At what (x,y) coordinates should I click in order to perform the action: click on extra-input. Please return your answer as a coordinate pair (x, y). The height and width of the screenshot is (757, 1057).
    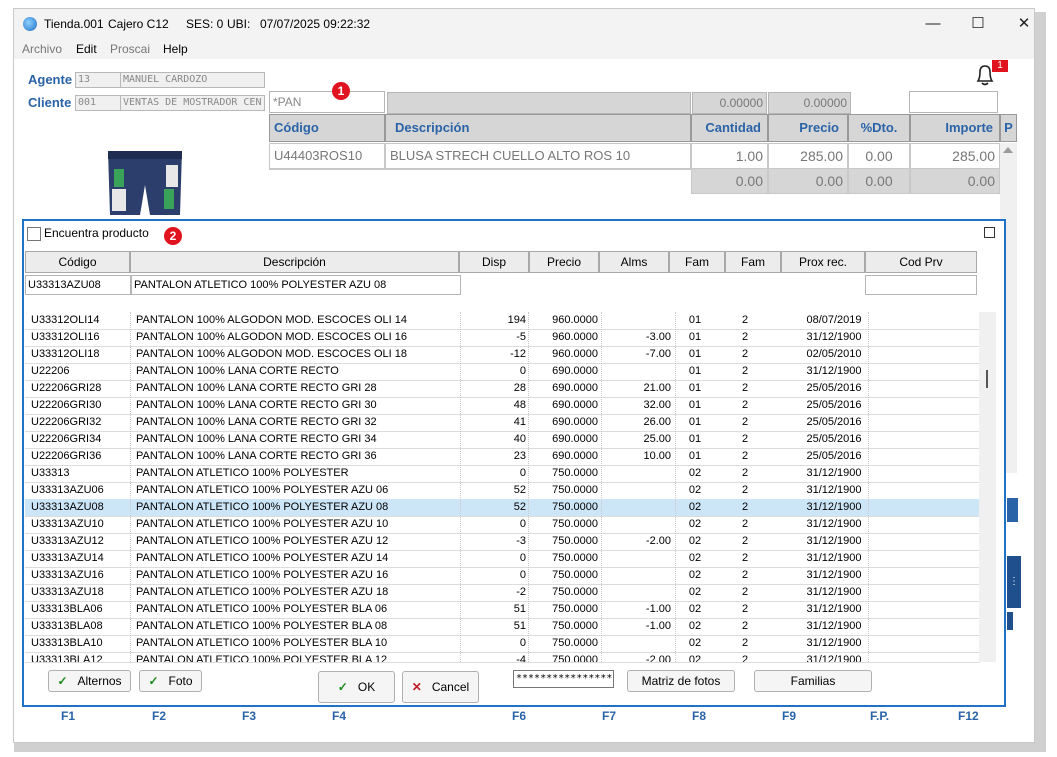
    Looking at the image, I should click on (953, 102).